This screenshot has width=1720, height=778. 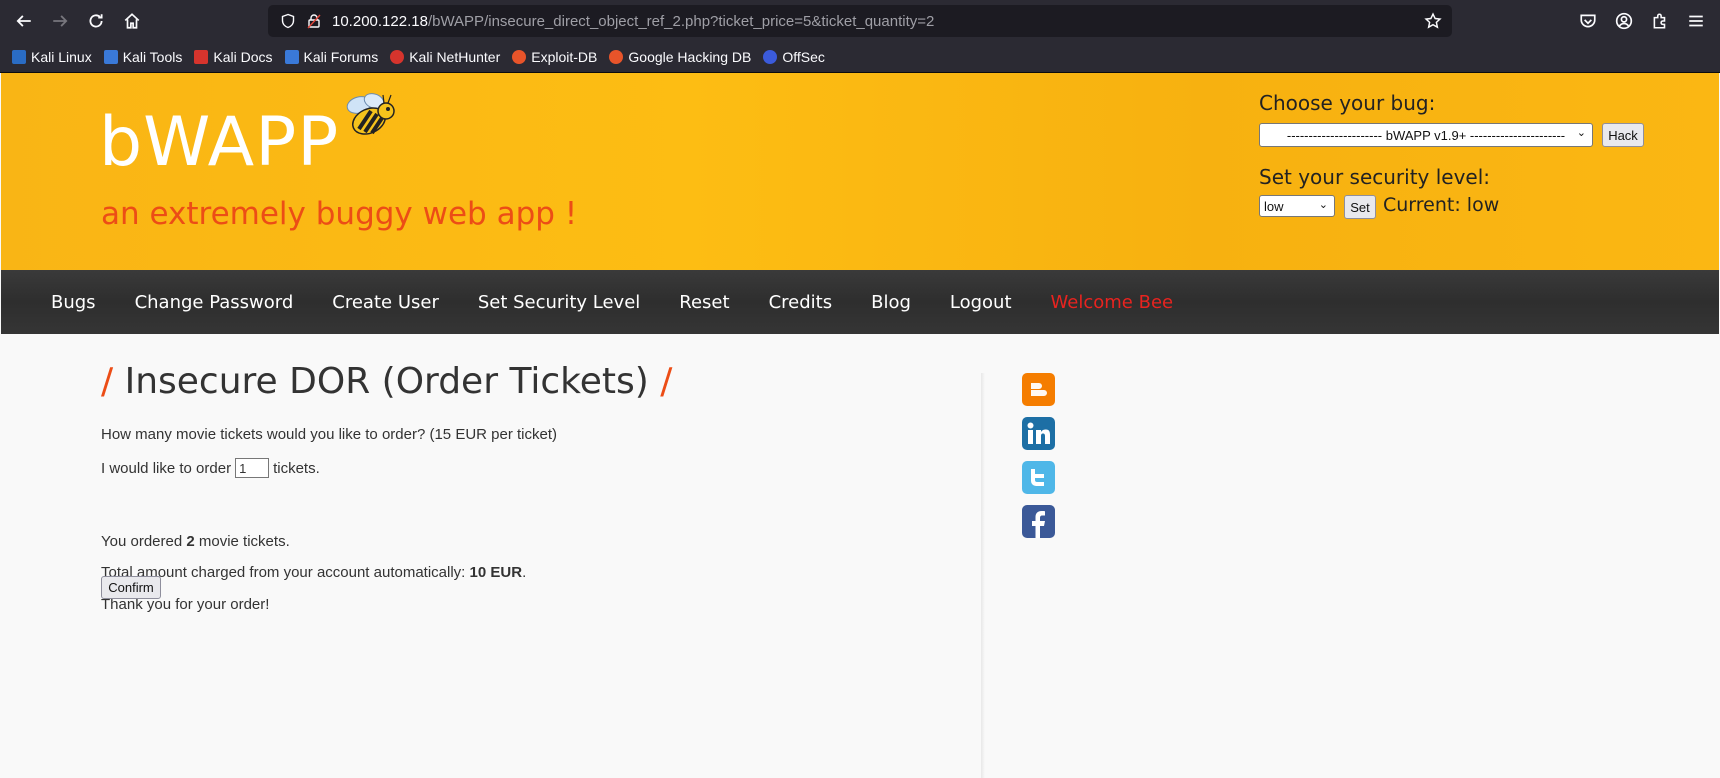 I want to click on bookmark-label: Google Hacking DB, so click(x=690, y=57).